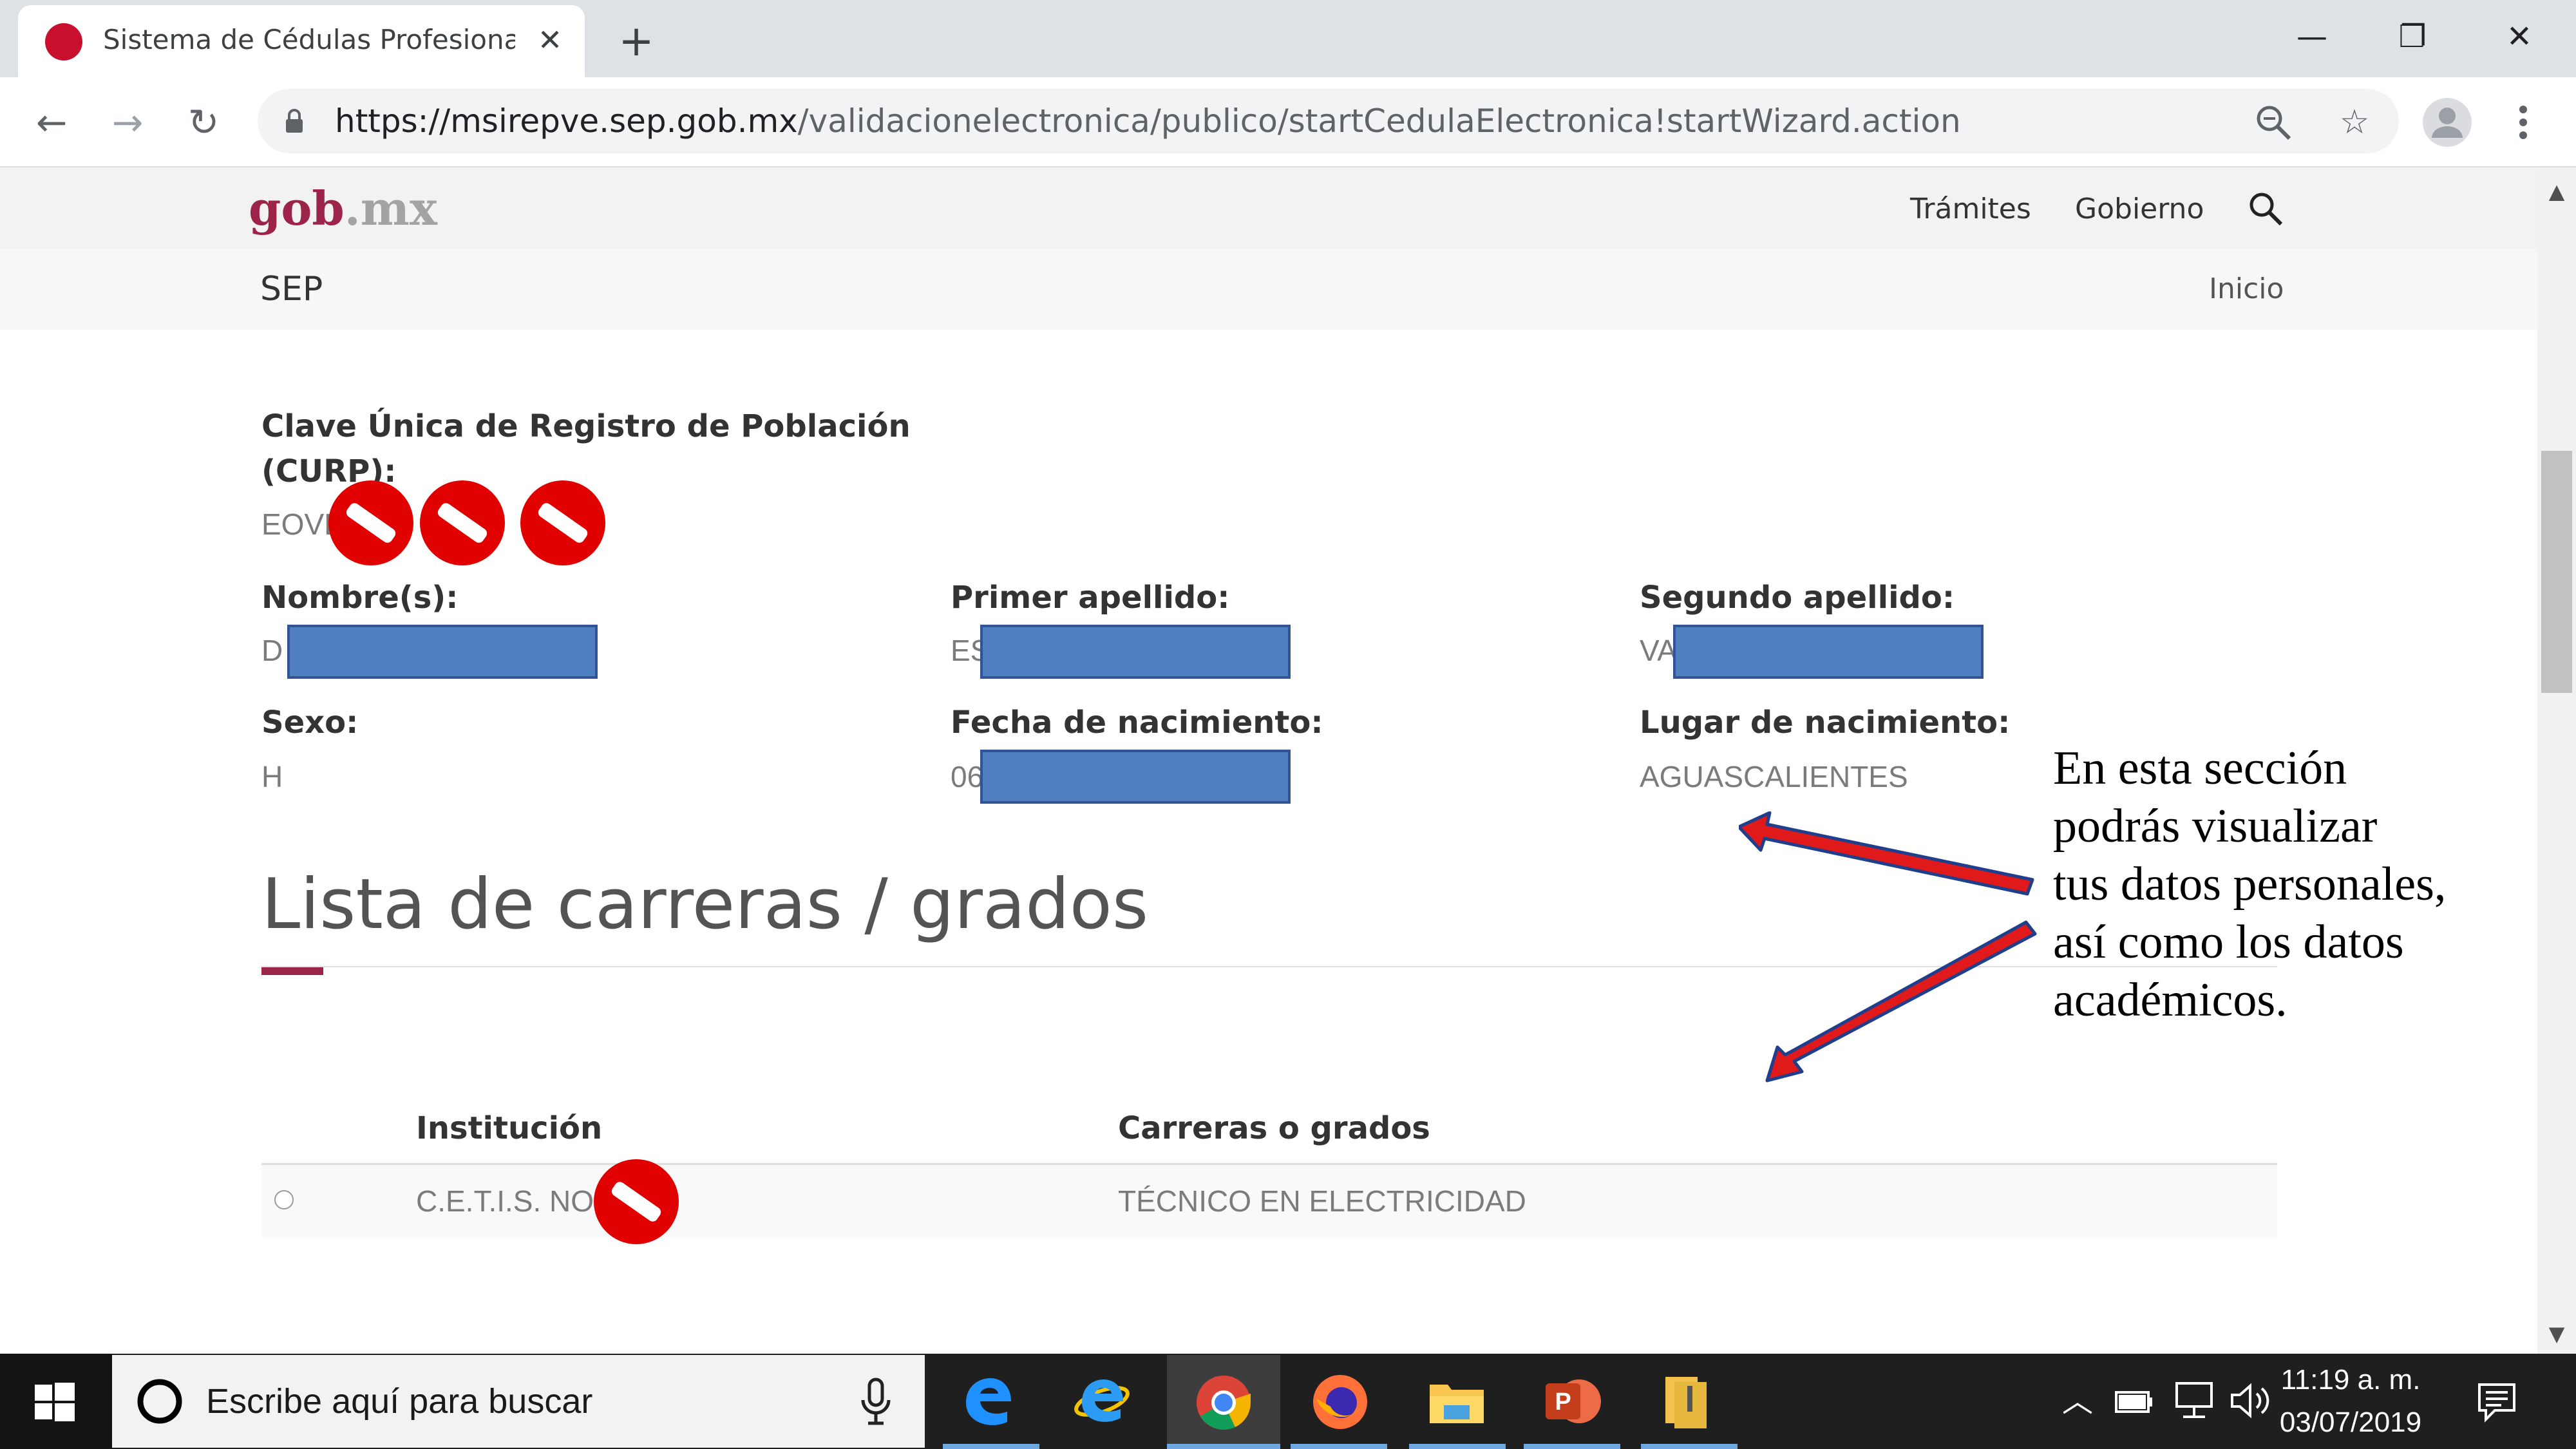 The width and height of the screenshot is (2576, 1449). I want to click on cortana-icon, so click(159, 1401).